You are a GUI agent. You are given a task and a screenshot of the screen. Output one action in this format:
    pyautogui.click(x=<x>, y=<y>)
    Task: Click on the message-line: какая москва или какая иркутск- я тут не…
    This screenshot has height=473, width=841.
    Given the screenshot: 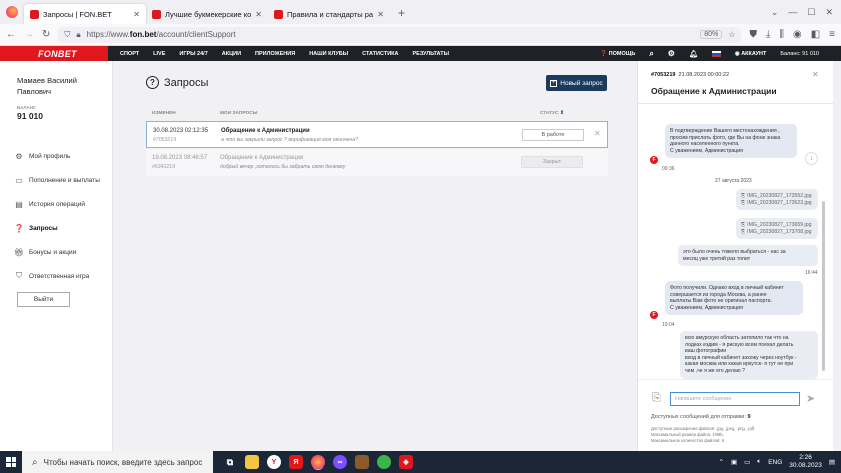 What is the action you would take?
    pyautogui.click(x=739, y=364)
    